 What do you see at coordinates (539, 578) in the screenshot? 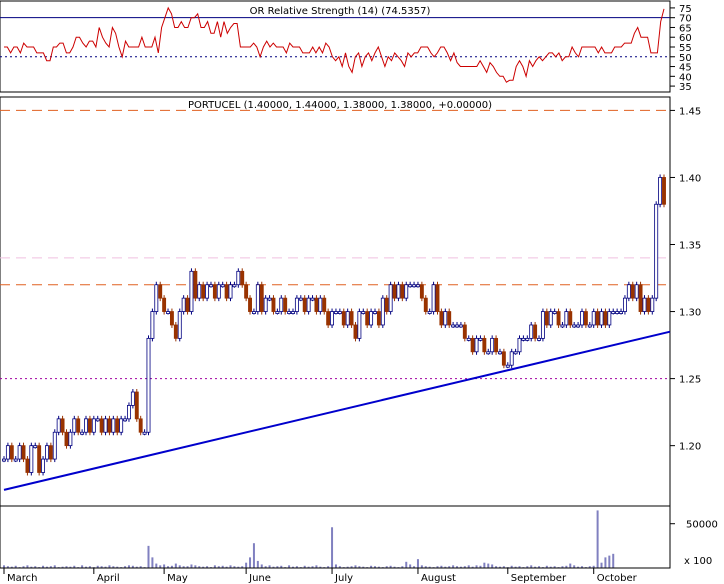
I see `x-tick-label: September` at bounding box center [539, 578].